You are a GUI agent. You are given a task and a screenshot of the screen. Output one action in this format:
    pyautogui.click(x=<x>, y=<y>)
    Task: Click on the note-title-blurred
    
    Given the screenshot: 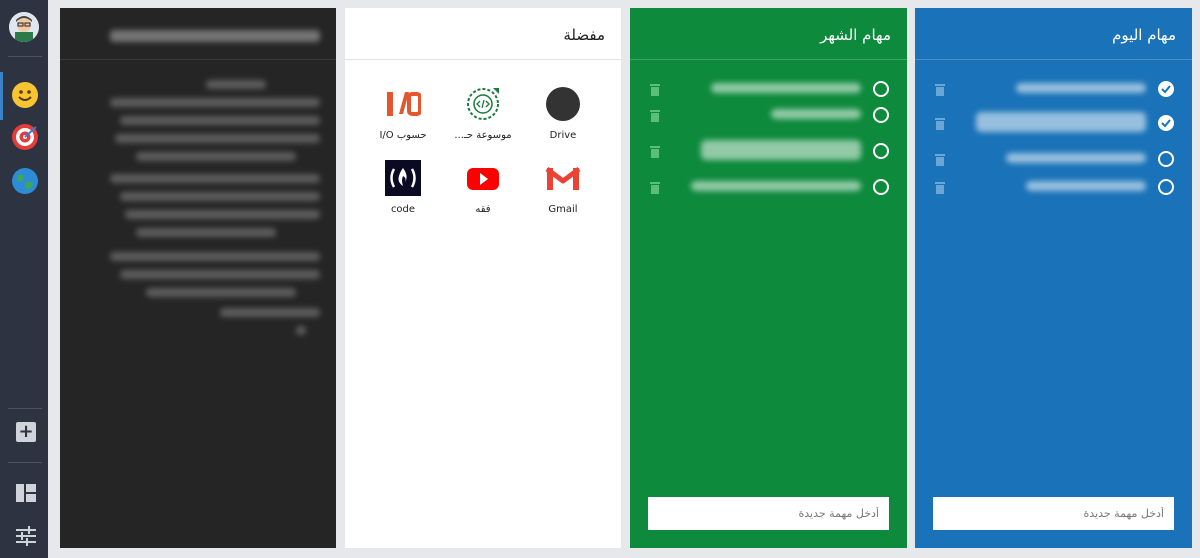 What is the action you would take?
    pyautogui.click(x=215, y=36)
    